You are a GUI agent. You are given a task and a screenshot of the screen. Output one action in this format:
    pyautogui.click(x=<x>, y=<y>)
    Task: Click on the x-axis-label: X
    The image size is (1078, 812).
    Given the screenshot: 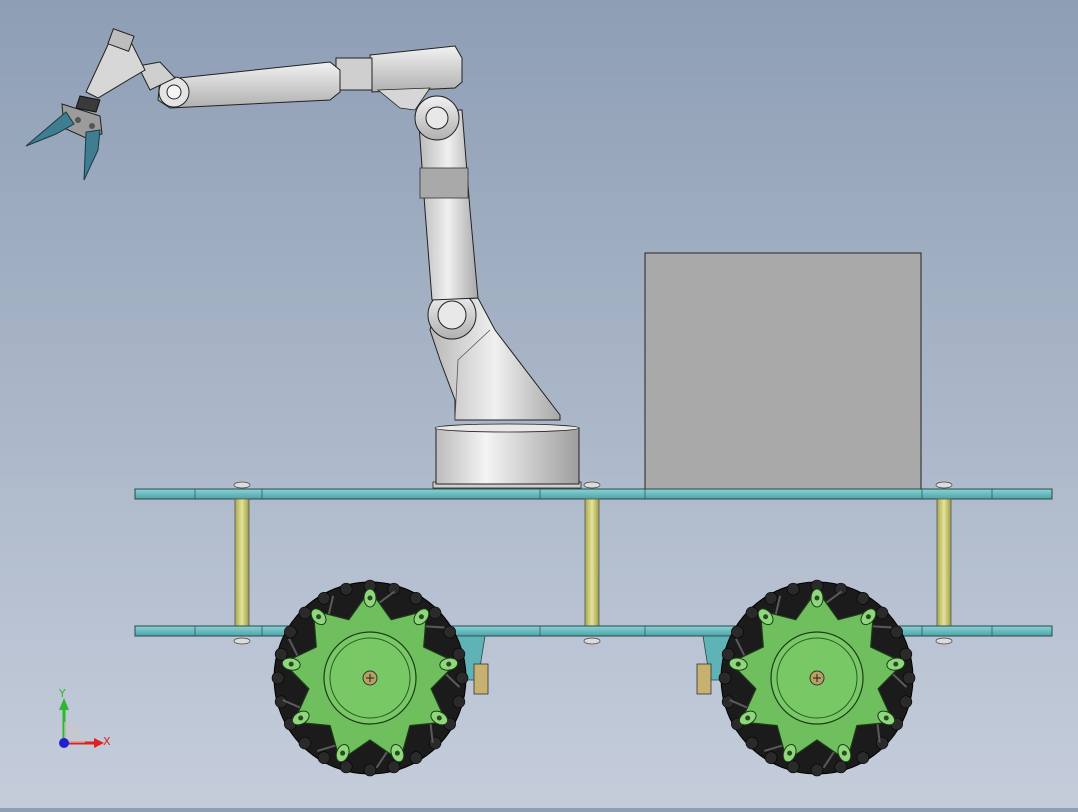 What is the action you would take?
    pyautogui.click(x=107, y=741)
    